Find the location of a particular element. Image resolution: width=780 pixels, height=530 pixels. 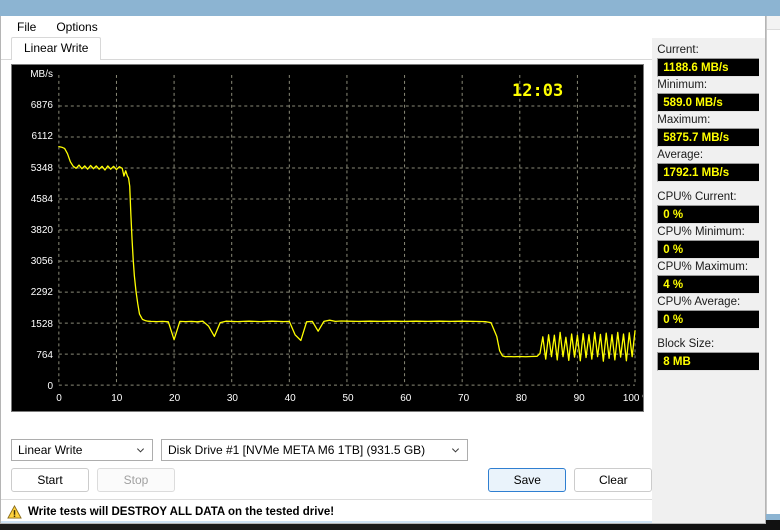

y-axis-tick: 1528 is located at coordinates (41, 324).